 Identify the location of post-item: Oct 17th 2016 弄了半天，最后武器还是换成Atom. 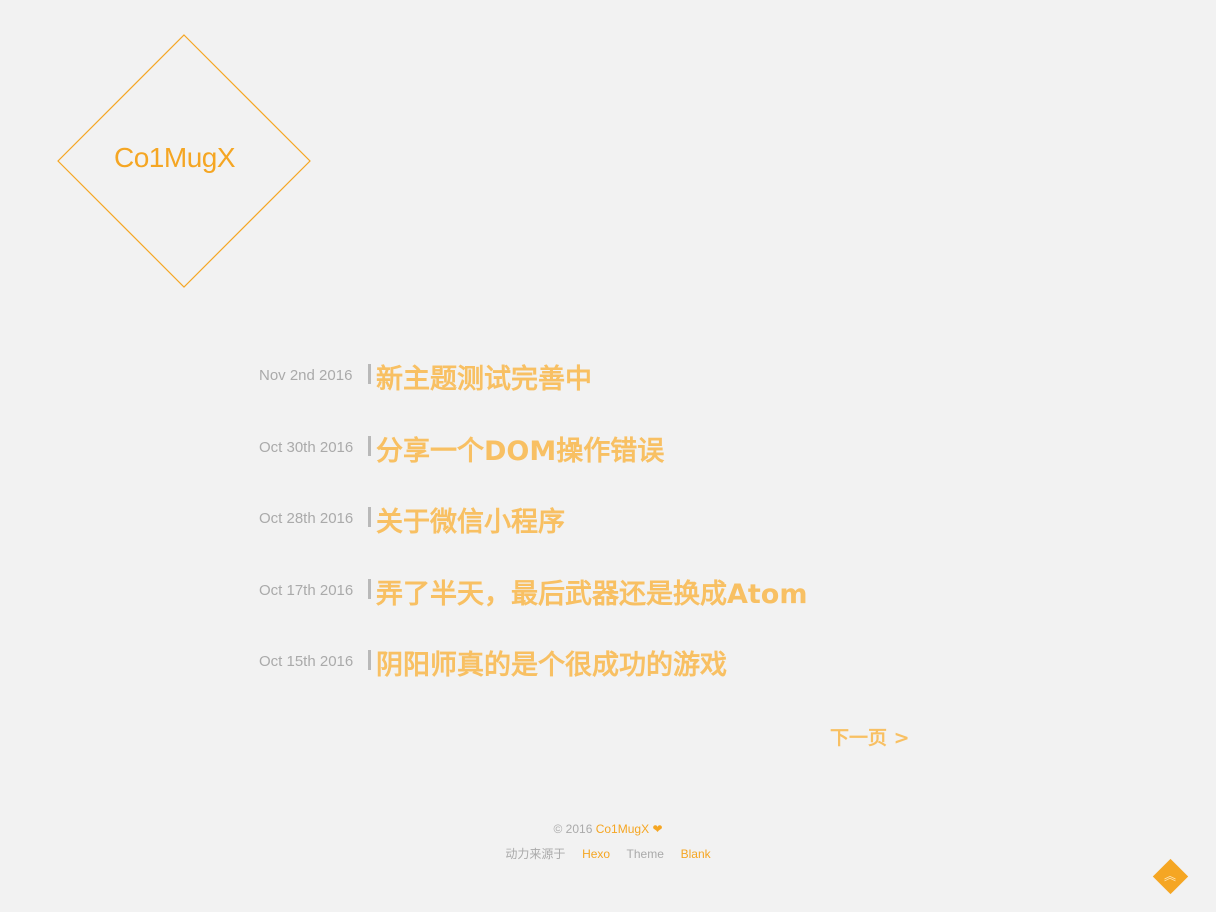
(609, 603).